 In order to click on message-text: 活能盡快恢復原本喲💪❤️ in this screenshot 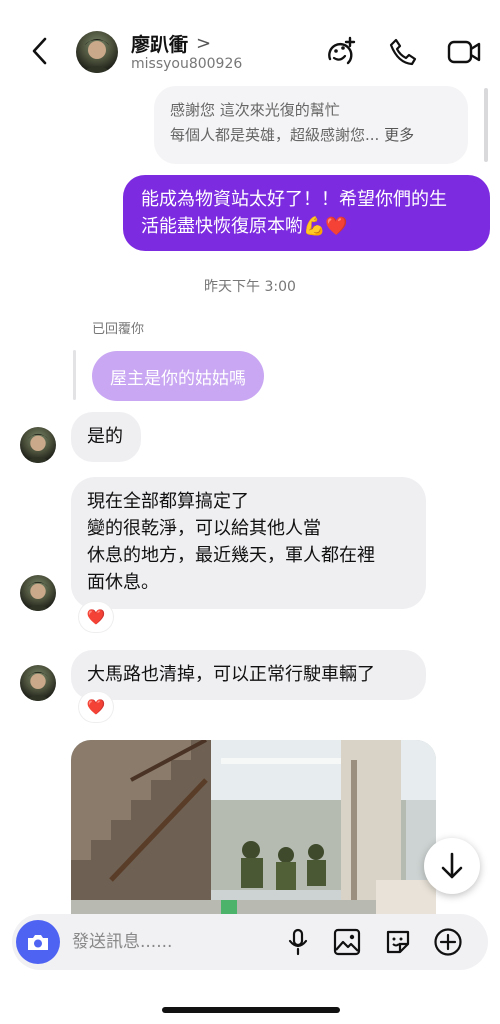, I will do `click(244, 226)`.